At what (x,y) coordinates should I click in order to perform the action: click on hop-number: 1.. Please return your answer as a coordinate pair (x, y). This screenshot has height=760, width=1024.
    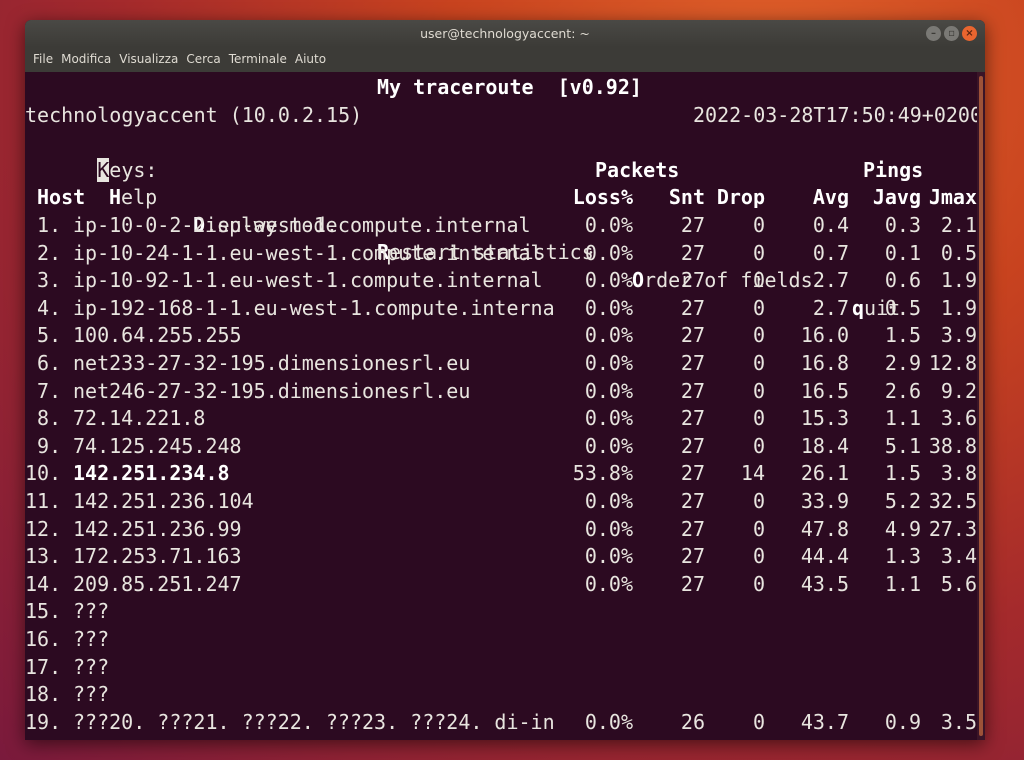
    Looking at the image, I should click on (43, 225).